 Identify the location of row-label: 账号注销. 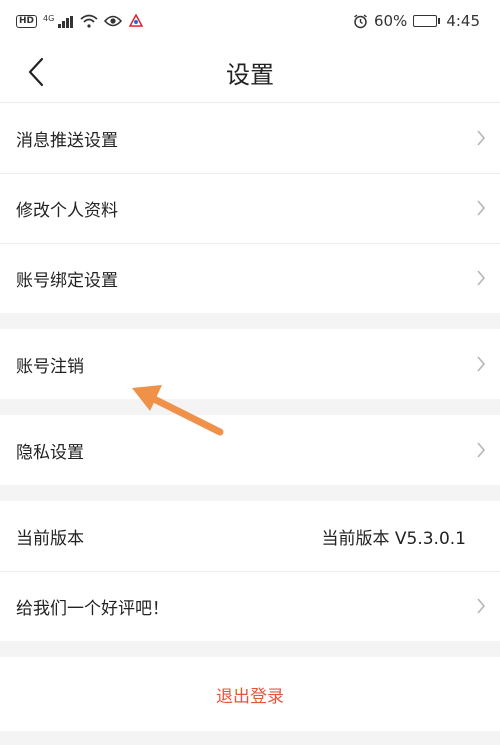
(50, 366).